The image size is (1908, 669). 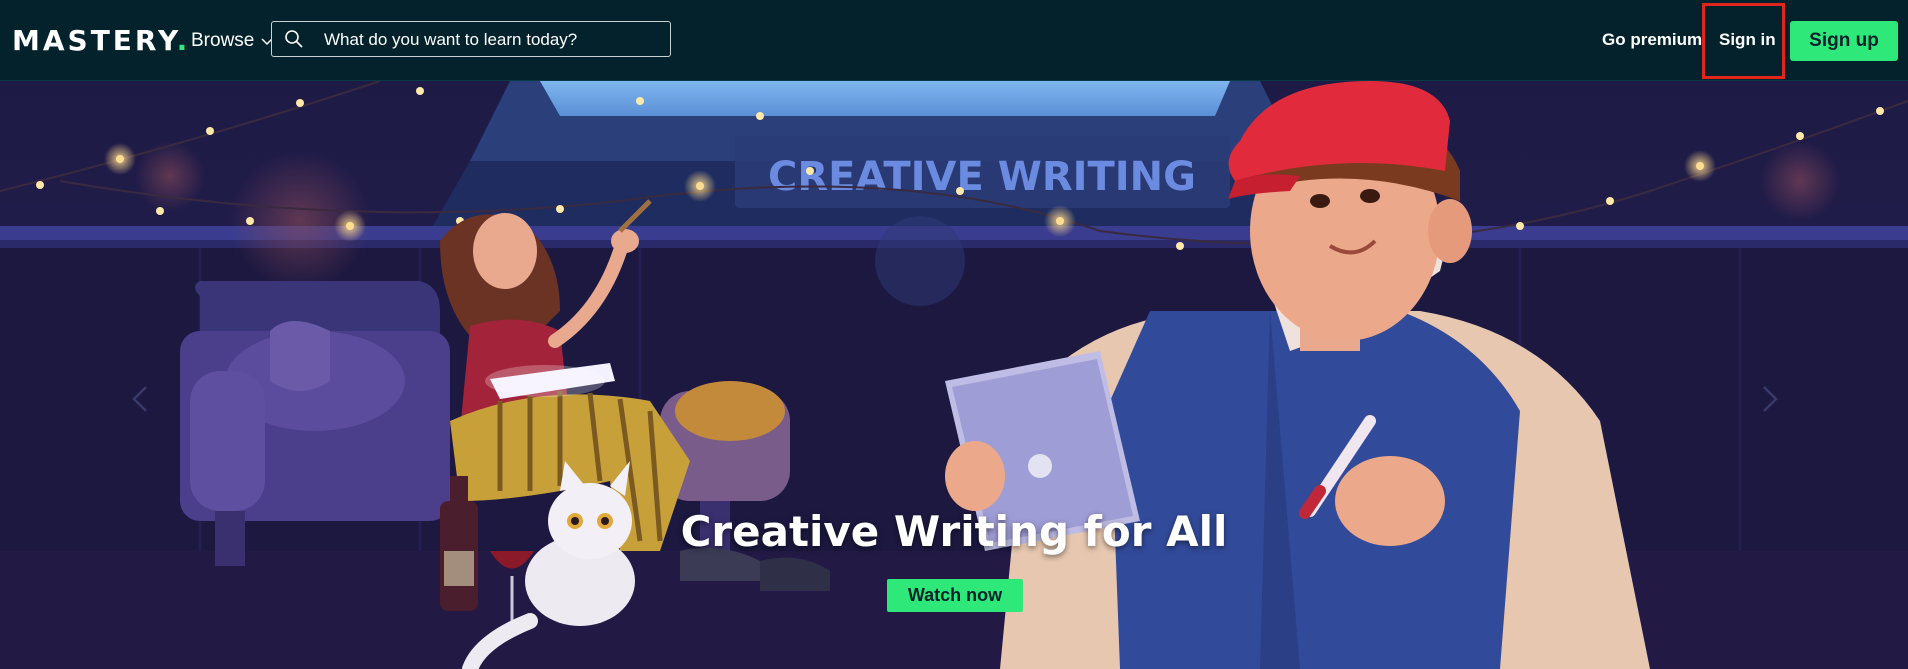 I want to click on browse-menu: Browse, so click(x=232, y=41).